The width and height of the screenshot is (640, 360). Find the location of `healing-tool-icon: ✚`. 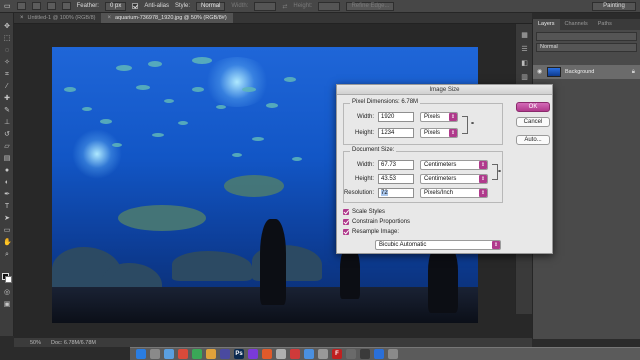

healing-tool-icon: ✚ is located at coordinates (7, 99).